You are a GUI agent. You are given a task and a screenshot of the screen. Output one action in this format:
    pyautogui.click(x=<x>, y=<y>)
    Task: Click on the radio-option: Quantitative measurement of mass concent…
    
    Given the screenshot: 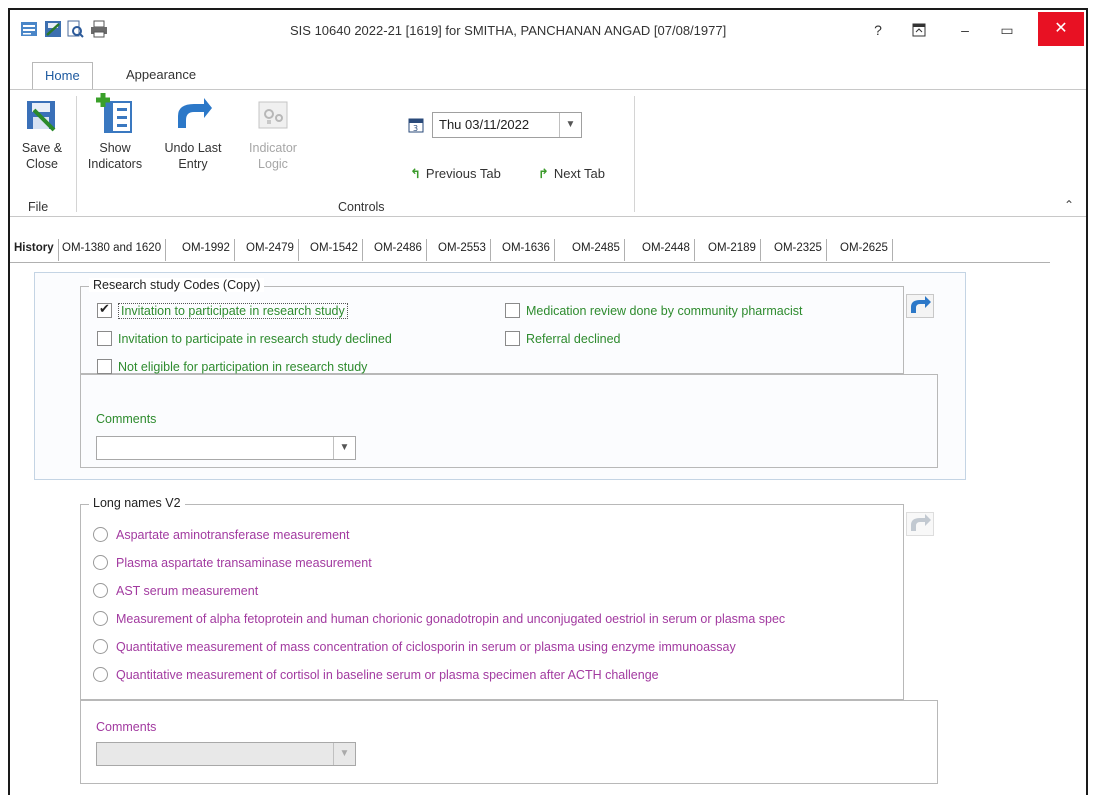 What is the action you would take?
    pyautogui.click(x=414, y=646)
    